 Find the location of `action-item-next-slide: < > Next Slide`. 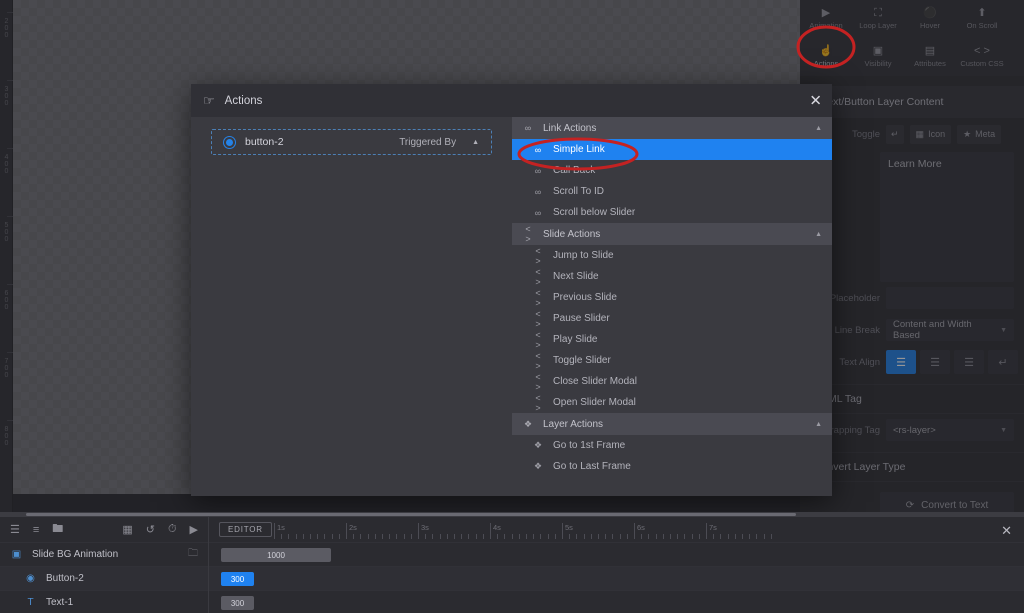

action-item-next-slide: < > Next Slide is located at coordinates (672, 276).